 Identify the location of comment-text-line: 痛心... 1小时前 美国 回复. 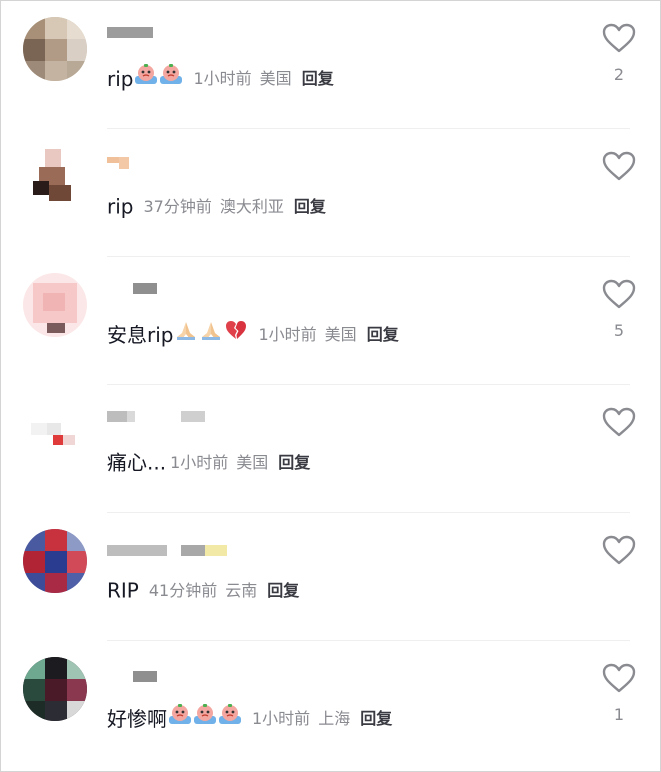
(208, 462).